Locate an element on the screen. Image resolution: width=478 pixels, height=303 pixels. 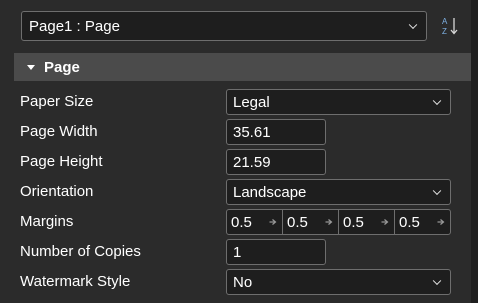
property-row-page-width: Page Width 35.61 is located at coordinates (242, 132).